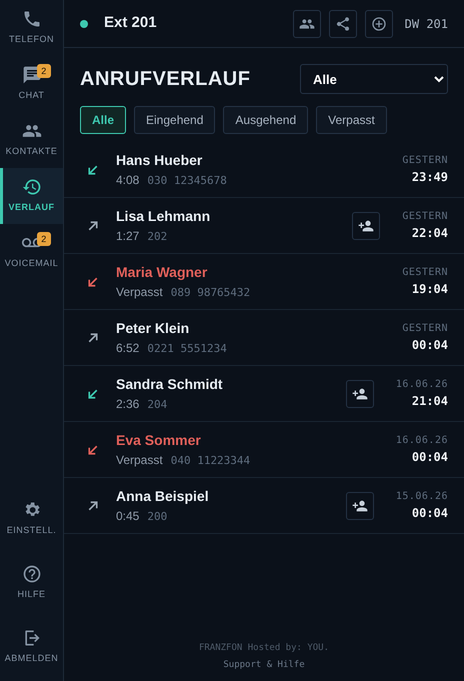 Image resolution: width=464 pixels, height=681 pixels. What do you see at coordinates (158, 440) in the screenshot?
I see `caller-name: Eva Sommer` at bounding box center [158, 440].